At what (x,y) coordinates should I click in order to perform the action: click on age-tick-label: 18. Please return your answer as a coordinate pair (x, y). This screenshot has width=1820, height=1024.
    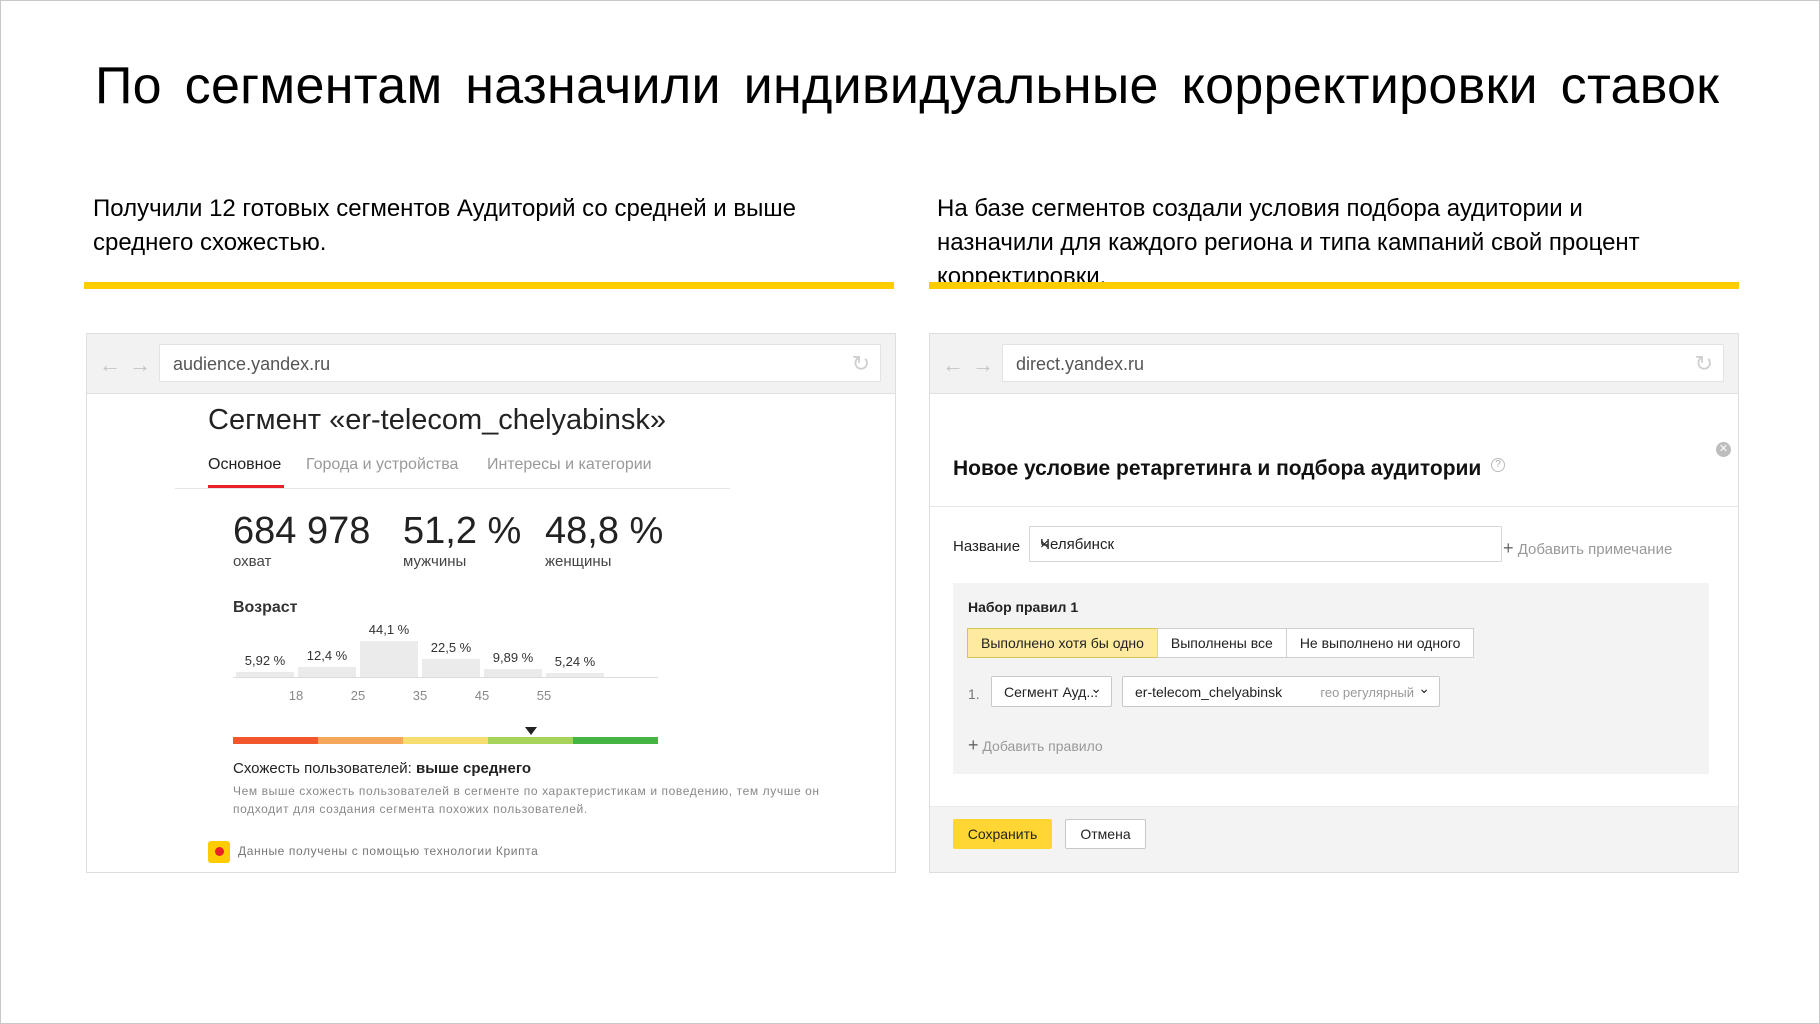
    Looking at the image, I should click on (296, 695).